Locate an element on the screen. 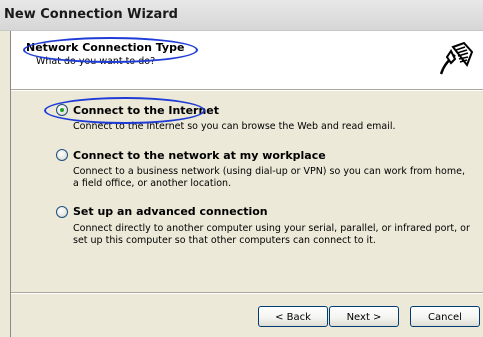  connect-internet-radio is located at coordinates (62, 110).